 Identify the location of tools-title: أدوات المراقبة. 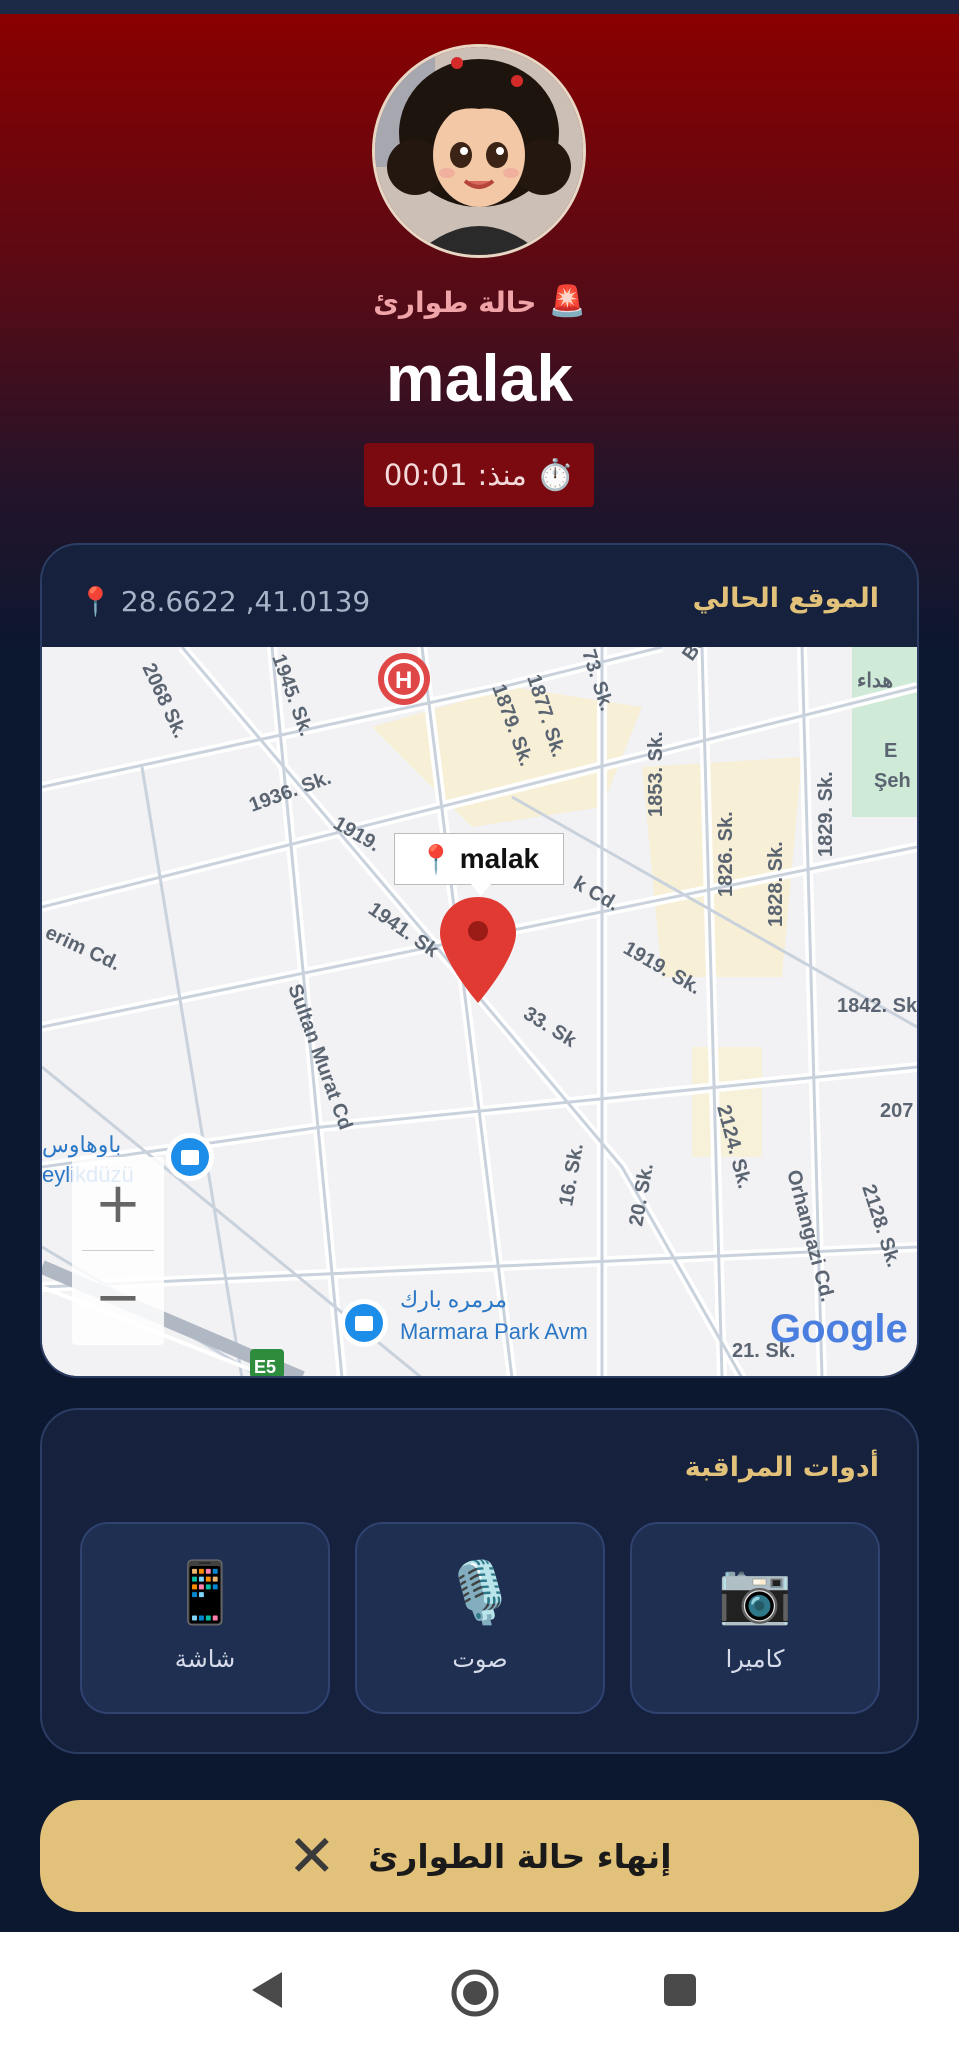
(781, 1467).